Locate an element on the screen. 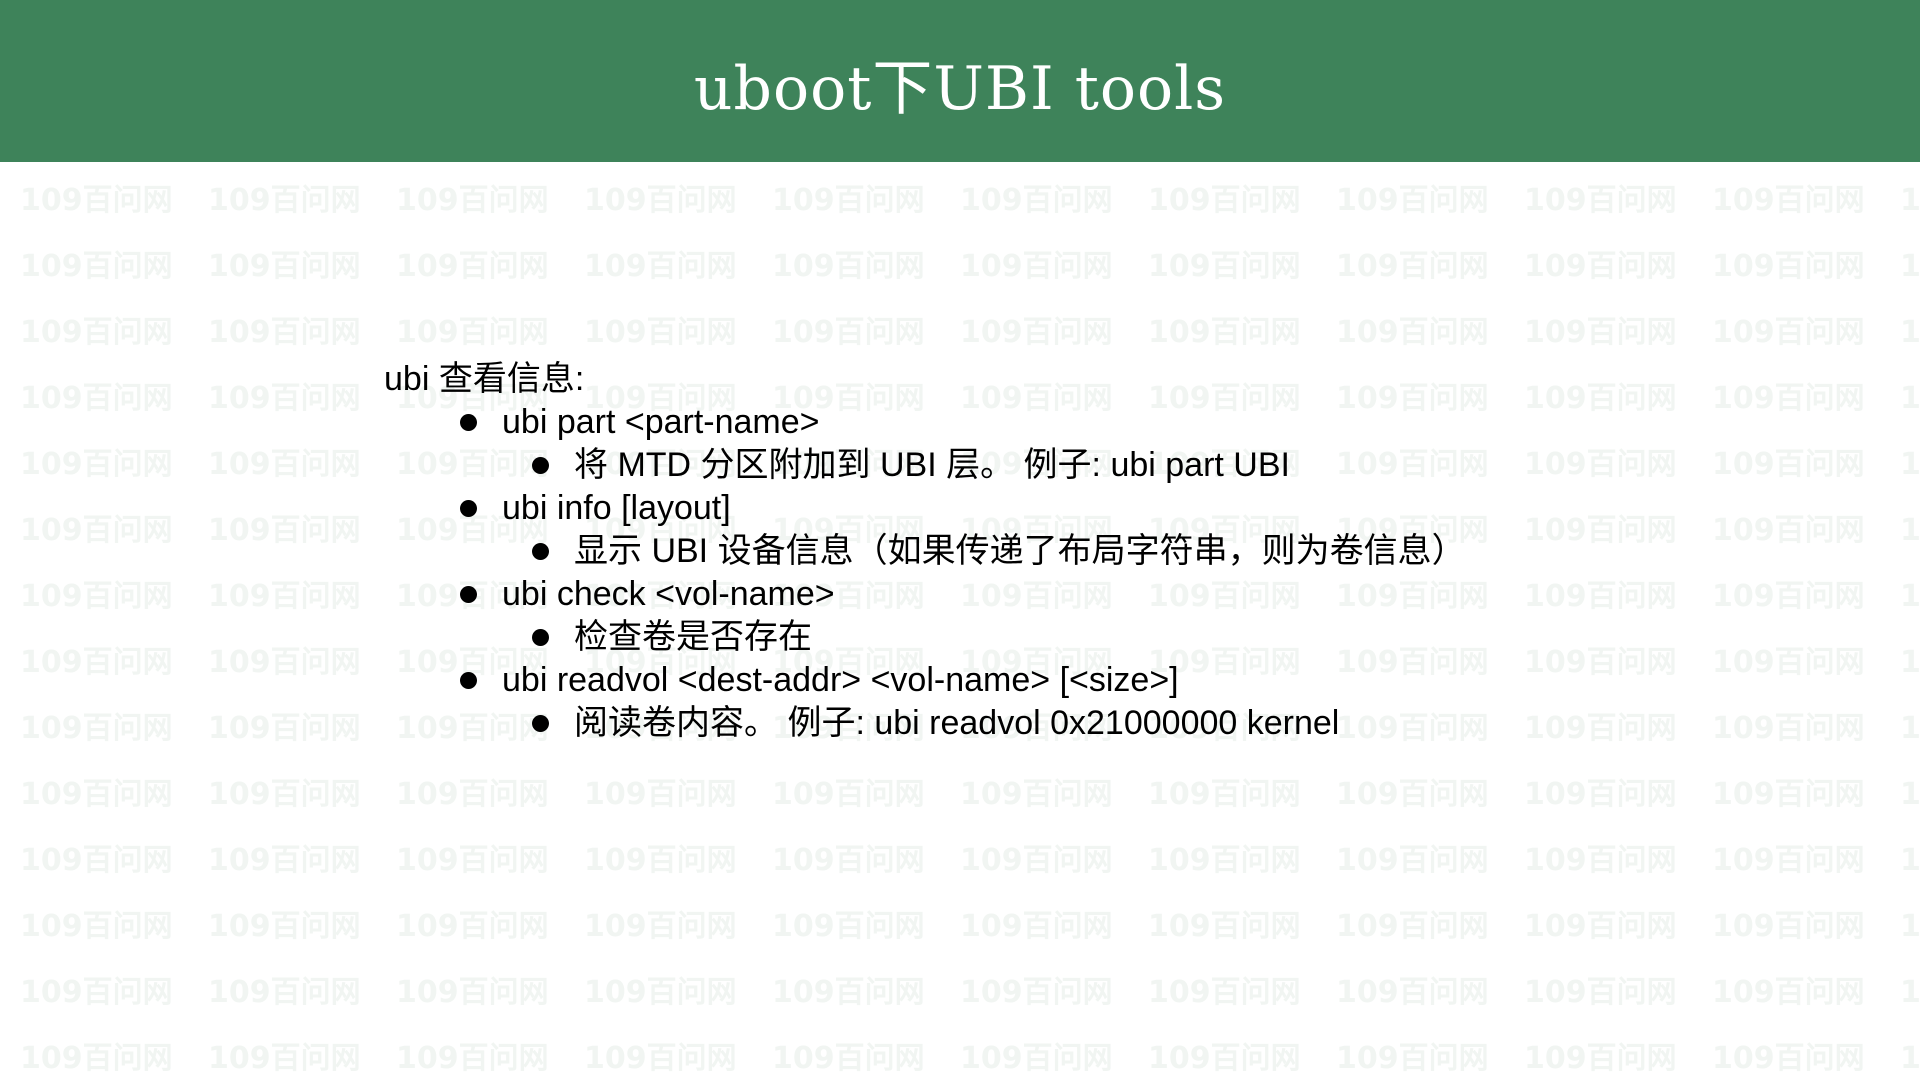  sub-bullet-item: 将 MTD 分区附加到 UBI 层。 例子: ubi part UBI is located at coordinates (925, 465).